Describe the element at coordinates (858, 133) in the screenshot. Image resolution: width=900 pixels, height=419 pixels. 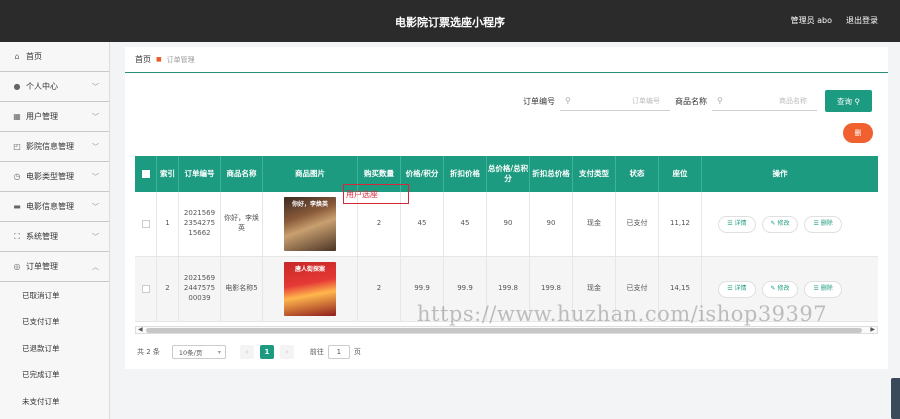
I see `batch-delete-button: 删` at that location.